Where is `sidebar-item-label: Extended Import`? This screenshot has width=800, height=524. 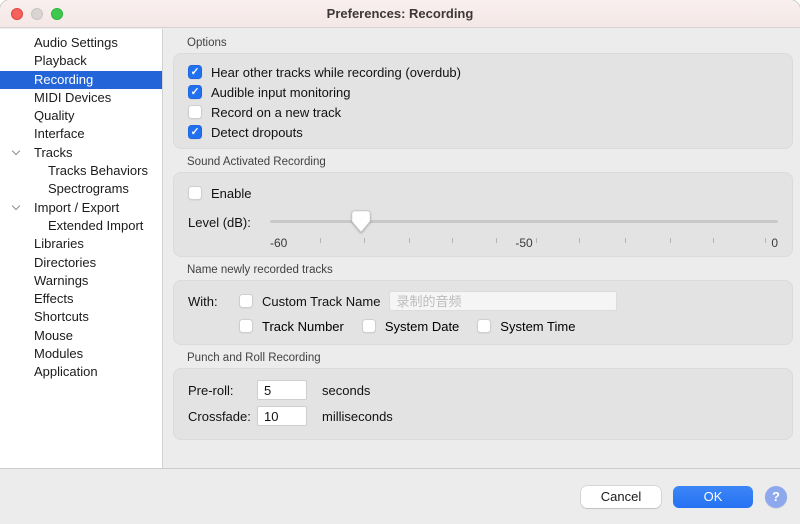 sidebar-item-label: Extended Import is located at coordinates (96, 225).